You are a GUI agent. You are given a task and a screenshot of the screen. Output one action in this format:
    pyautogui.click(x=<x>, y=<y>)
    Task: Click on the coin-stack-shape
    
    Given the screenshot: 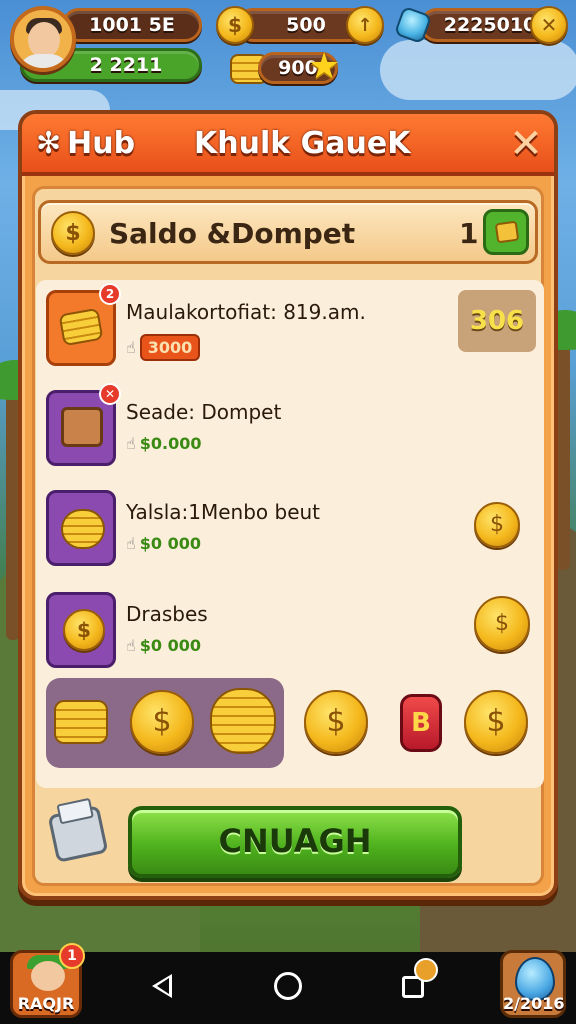 What is the action you would take?
    pyautogui.click(x=83, y=529)
    